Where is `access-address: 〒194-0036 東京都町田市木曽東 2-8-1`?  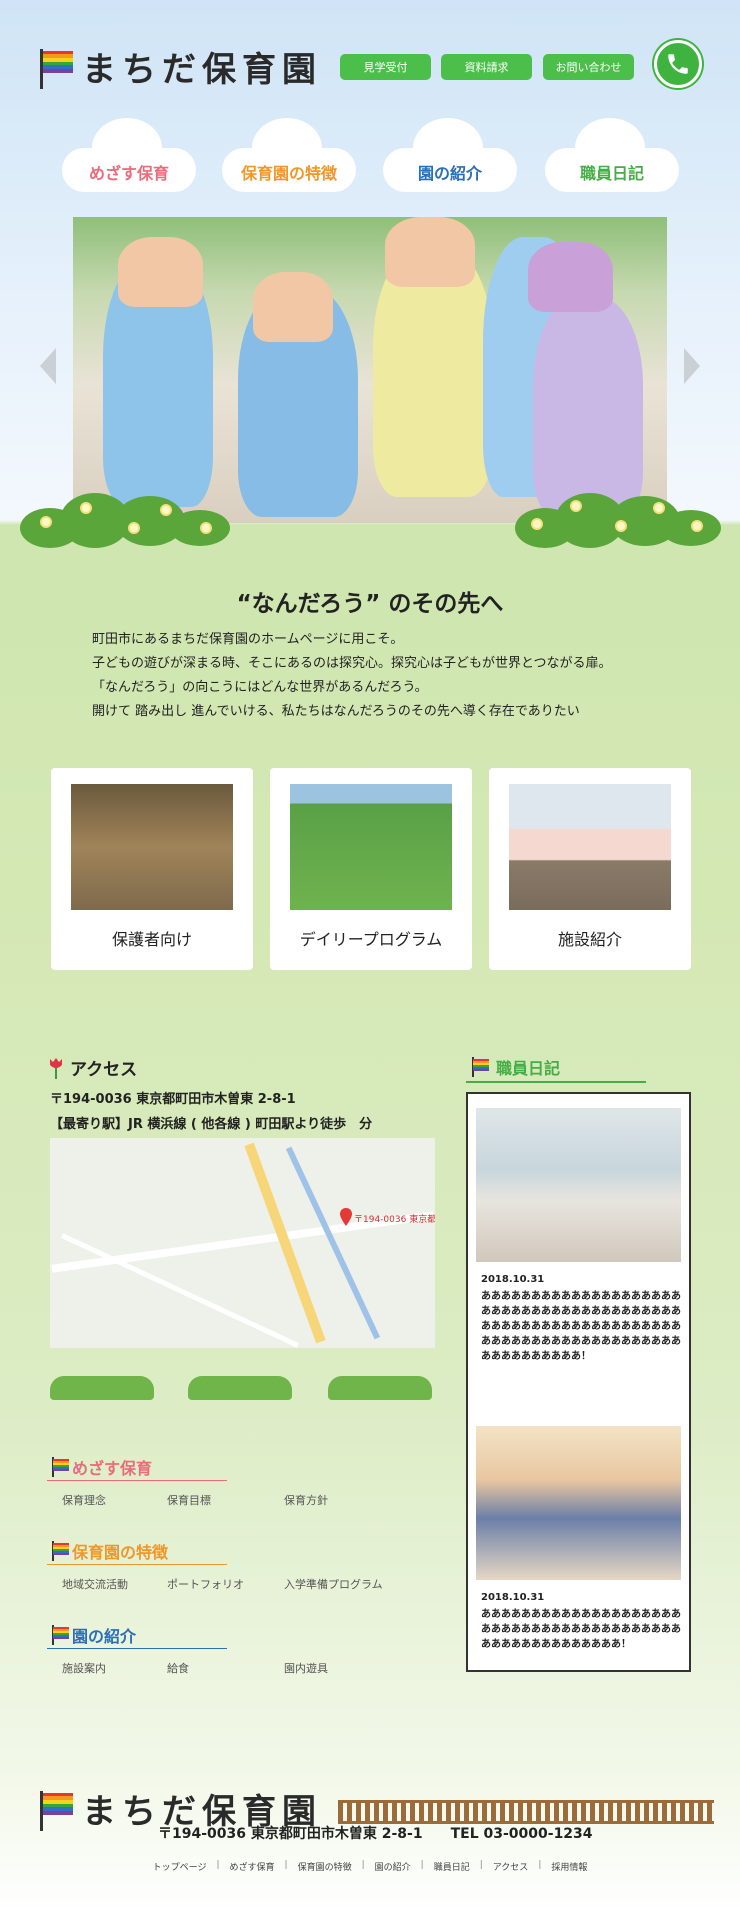 access-address: 〒194-0036 東京都町田市木曽東 2-8-1 is located at coordinates (173, 1099).